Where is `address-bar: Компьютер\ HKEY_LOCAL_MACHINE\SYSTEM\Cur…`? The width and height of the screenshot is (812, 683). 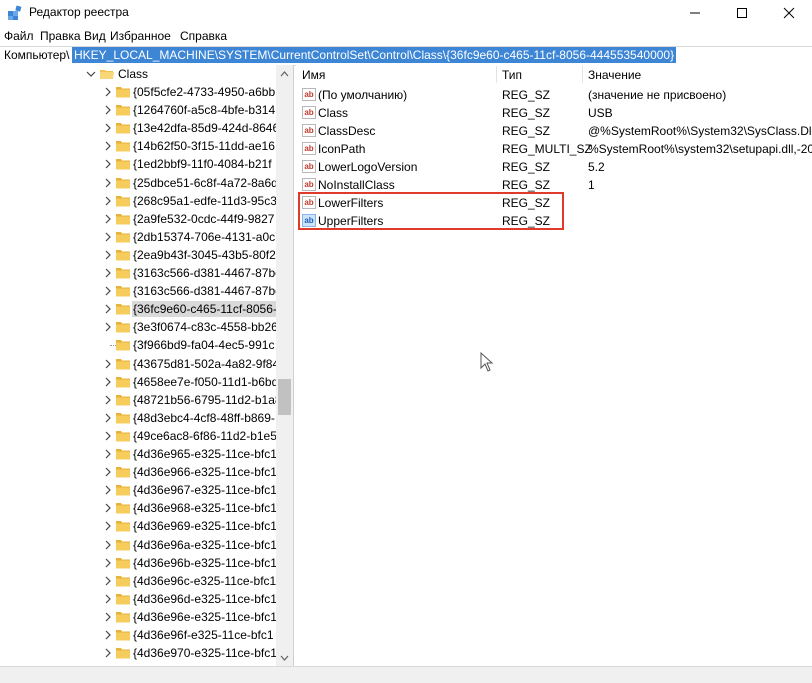
address-bar: Компьютер\ HKEY_LOCAL_MACHINE\SYSTEM\Cur… is located at coordinates (406, 56).